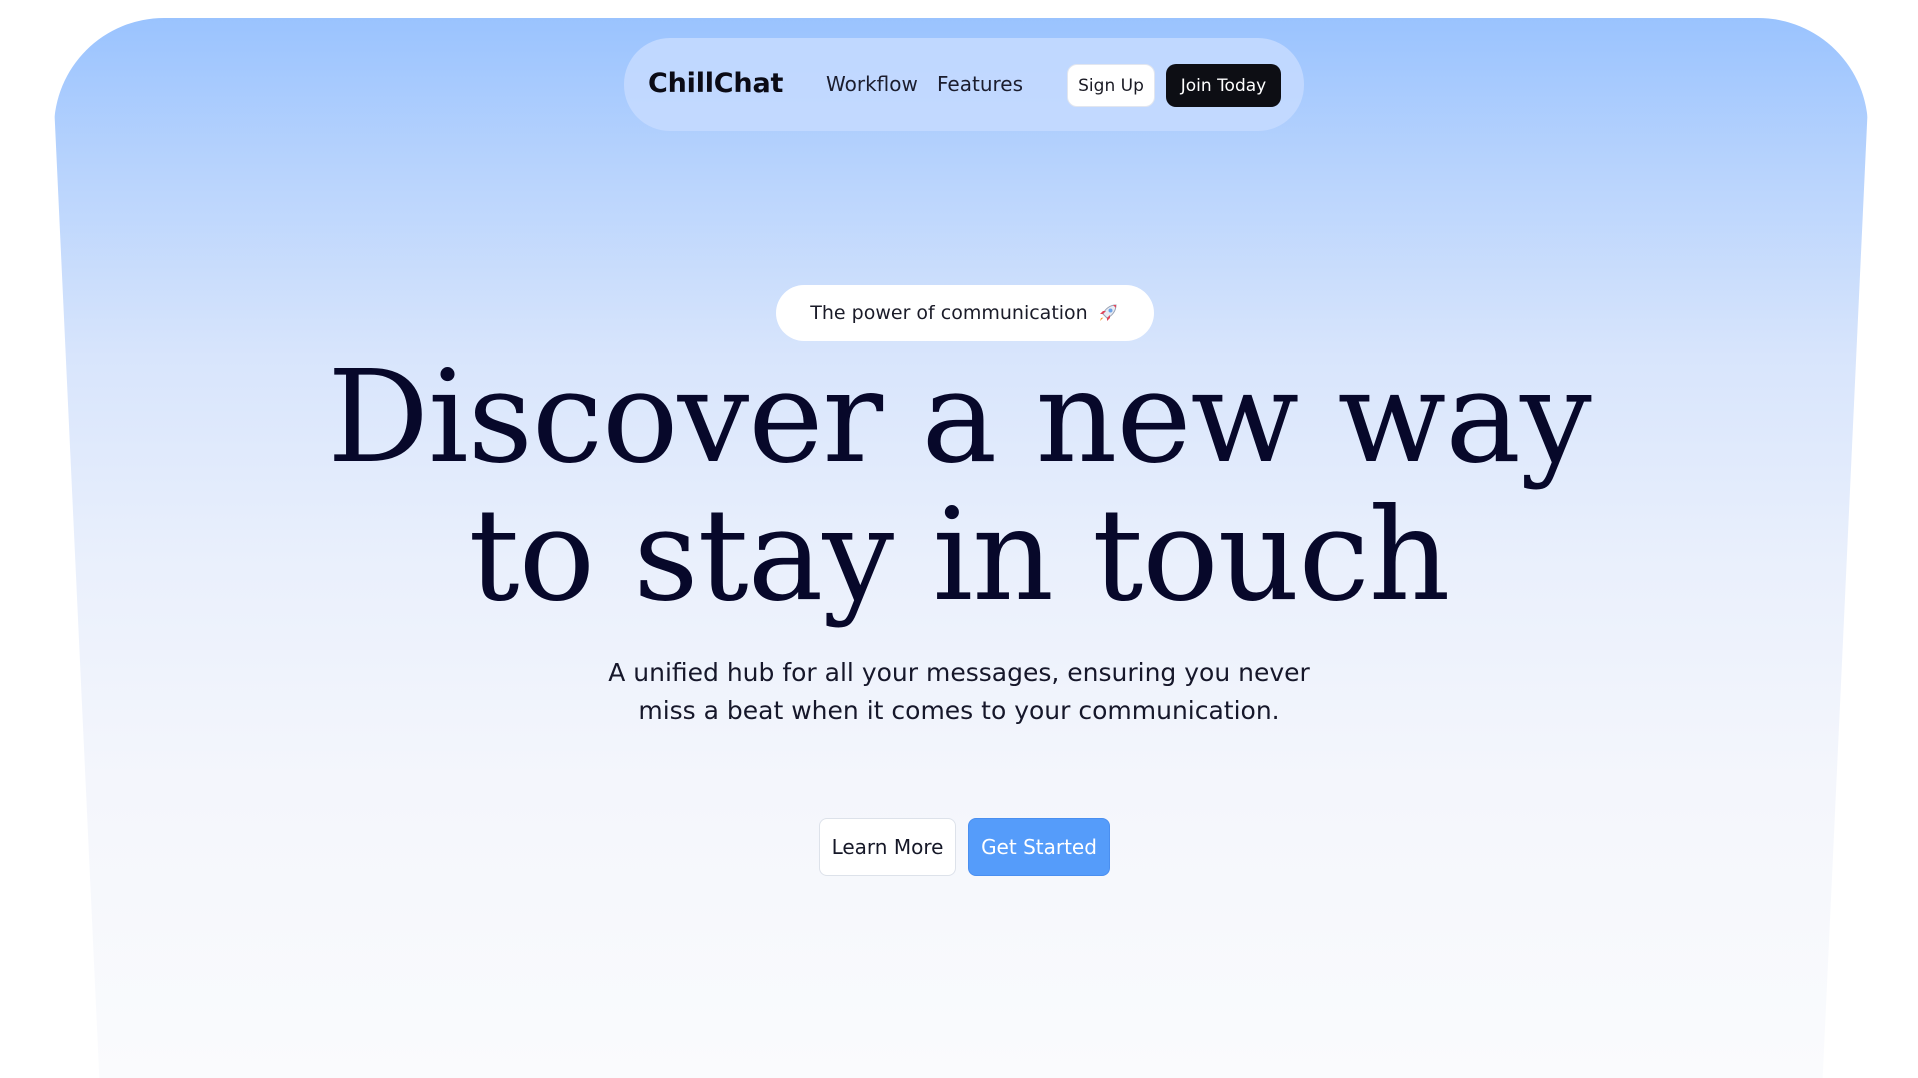  I want to click on join-today-button: Join Today, so click(1223, 85).